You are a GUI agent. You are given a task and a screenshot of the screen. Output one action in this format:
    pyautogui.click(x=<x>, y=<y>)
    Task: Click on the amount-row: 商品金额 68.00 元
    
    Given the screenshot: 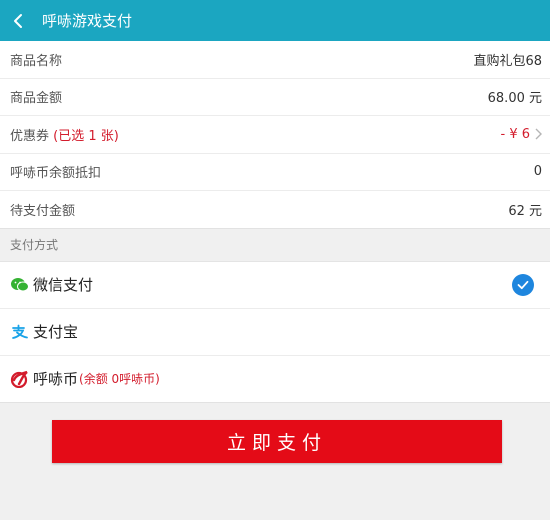 What is the action you would take?
    pyautogui.click(x=275, y=97)
    